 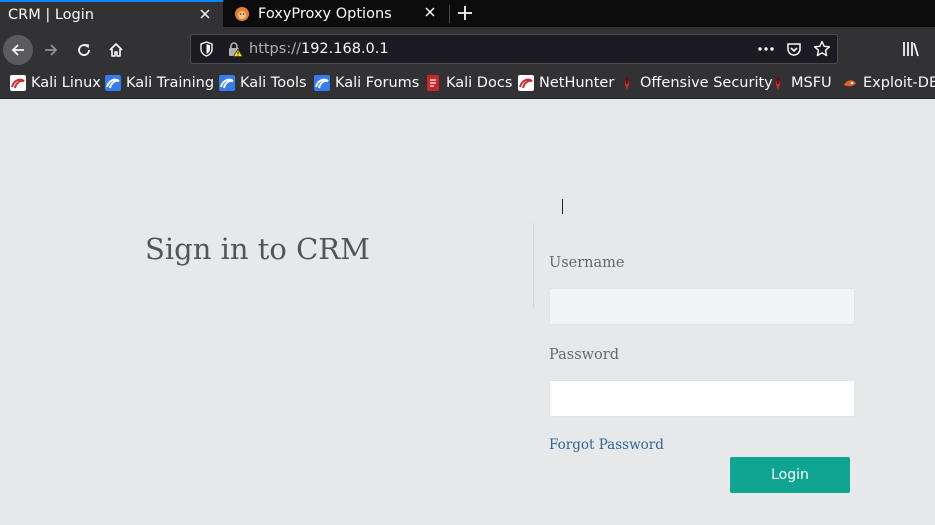 I want to click on bookmark-kali-linux: Kali Linux, so click(x=55, y=83).